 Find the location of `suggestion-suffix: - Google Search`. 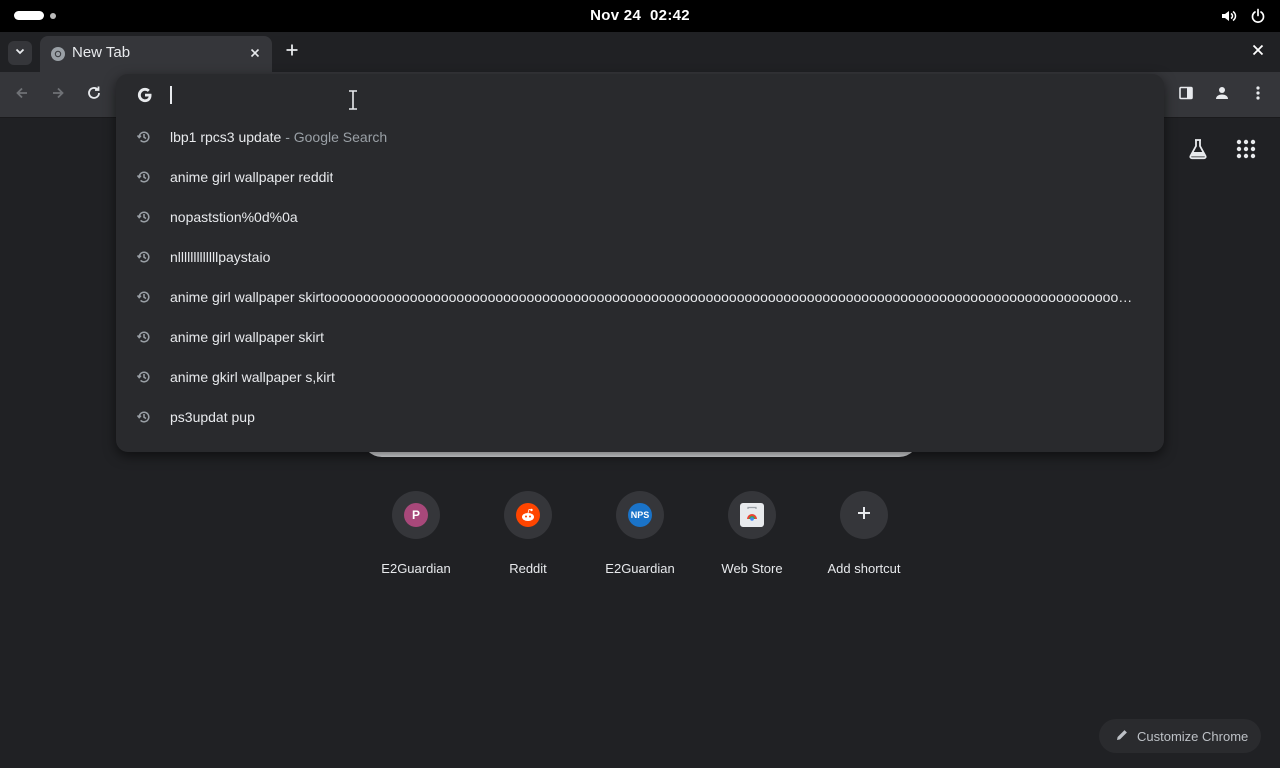

suggestion-suffix: - Google Search is located at coordinates (334, 137).